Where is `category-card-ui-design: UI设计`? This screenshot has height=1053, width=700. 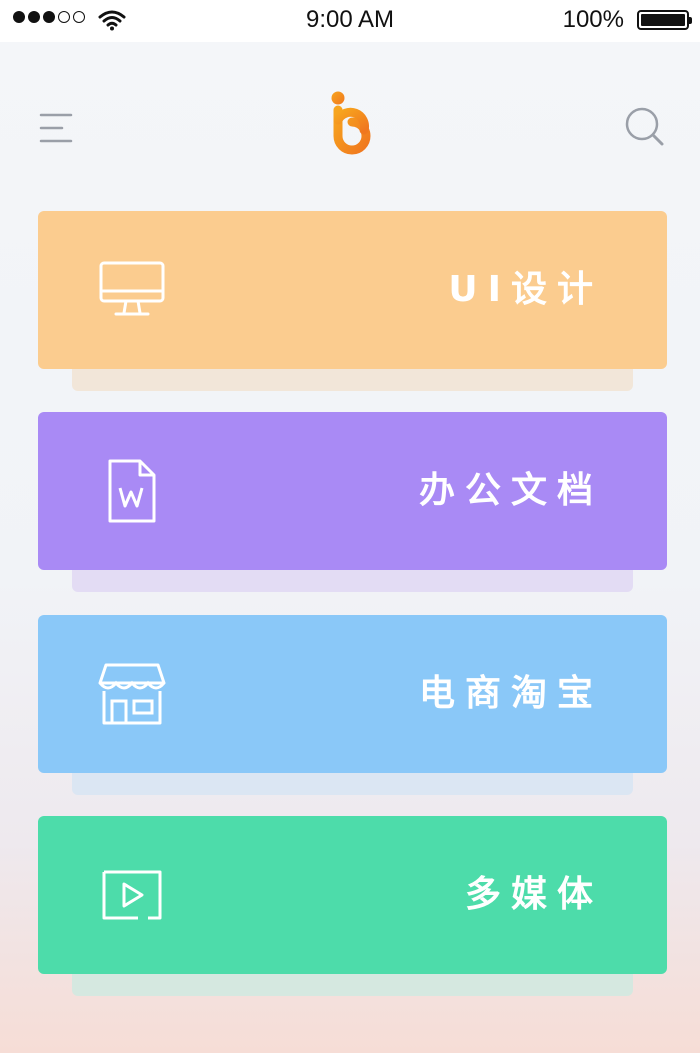 category-card-ui-design: UI设计 is located at coordinates (352, 290).